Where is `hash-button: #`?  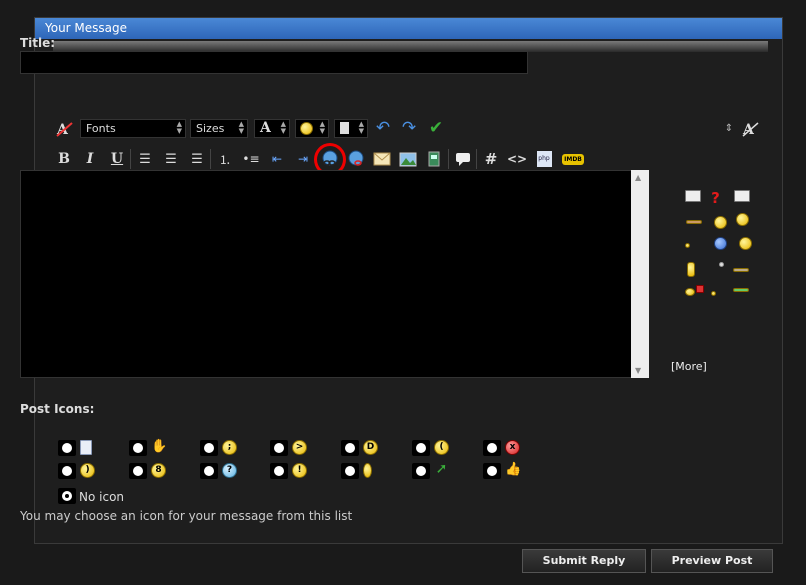 hash-button: # is located at coordinates (491, 159).